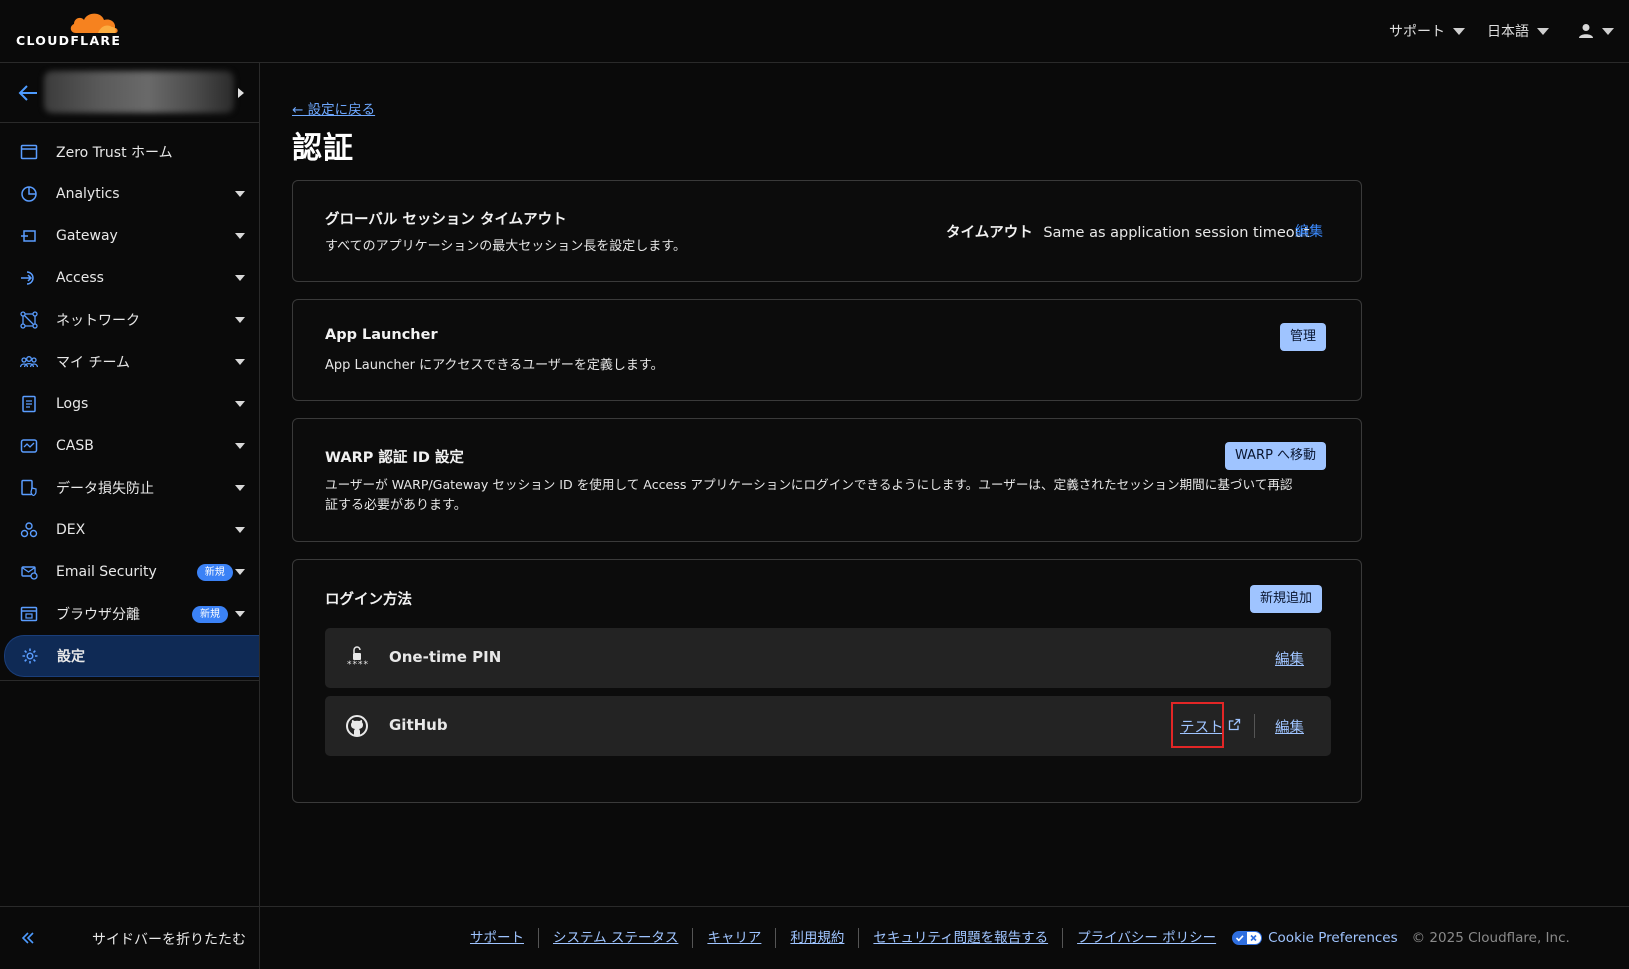 The image size is (1629, 969). What do you see at coordinates (88, 194) in the screenshot?
I see `sidebar-item-label: Analytics` at bounding box center [88, 194].